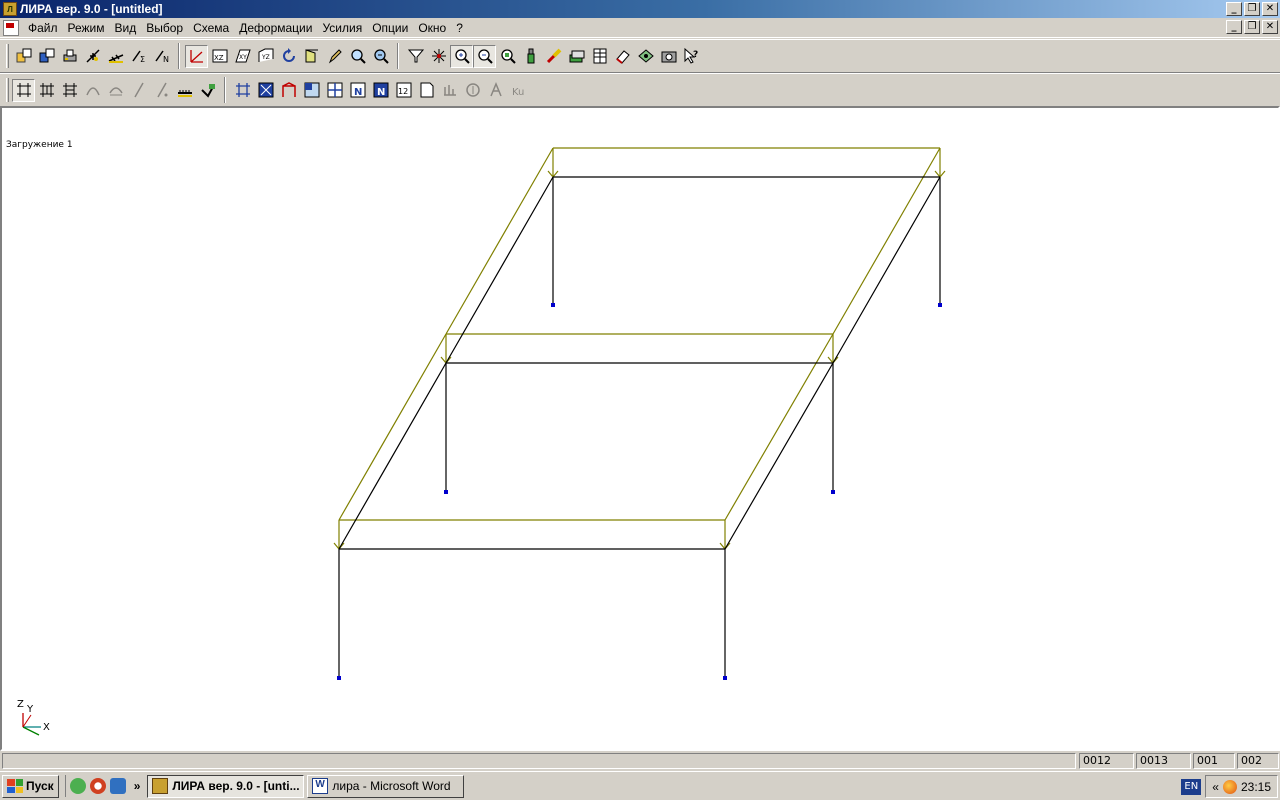 This screenshot has height=800, width=1280. Describe the element at coordinates (1215, 787) in the screenshot. I see `tray-expand-button: «` at that location.